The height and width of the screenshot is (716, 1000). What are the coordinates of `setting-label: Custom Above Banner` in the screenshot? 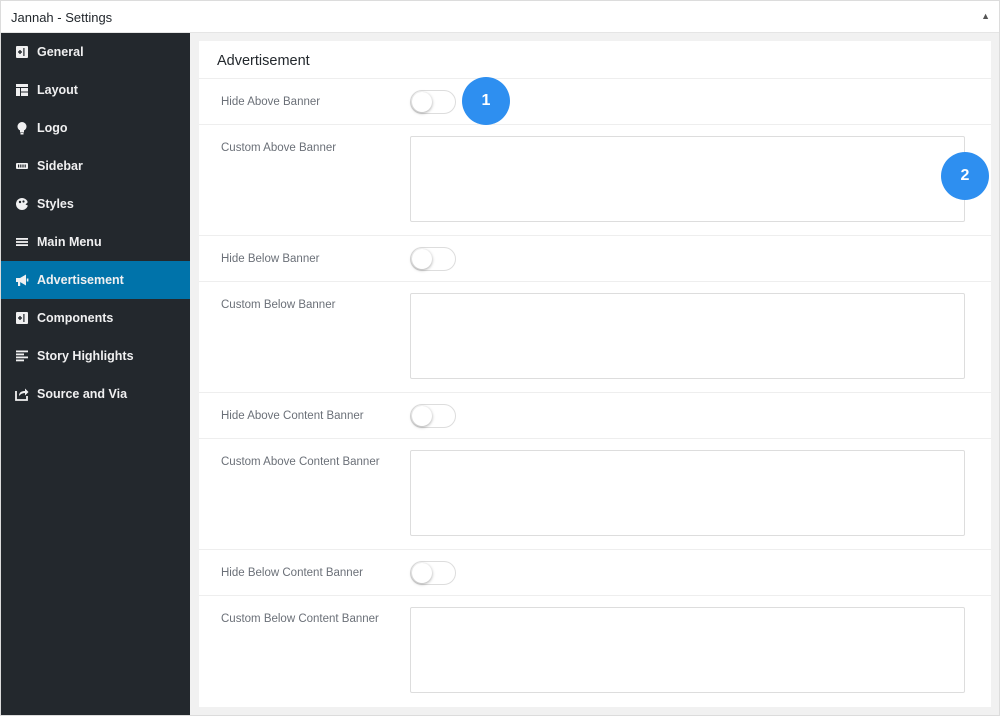 It's located at (279, 148).